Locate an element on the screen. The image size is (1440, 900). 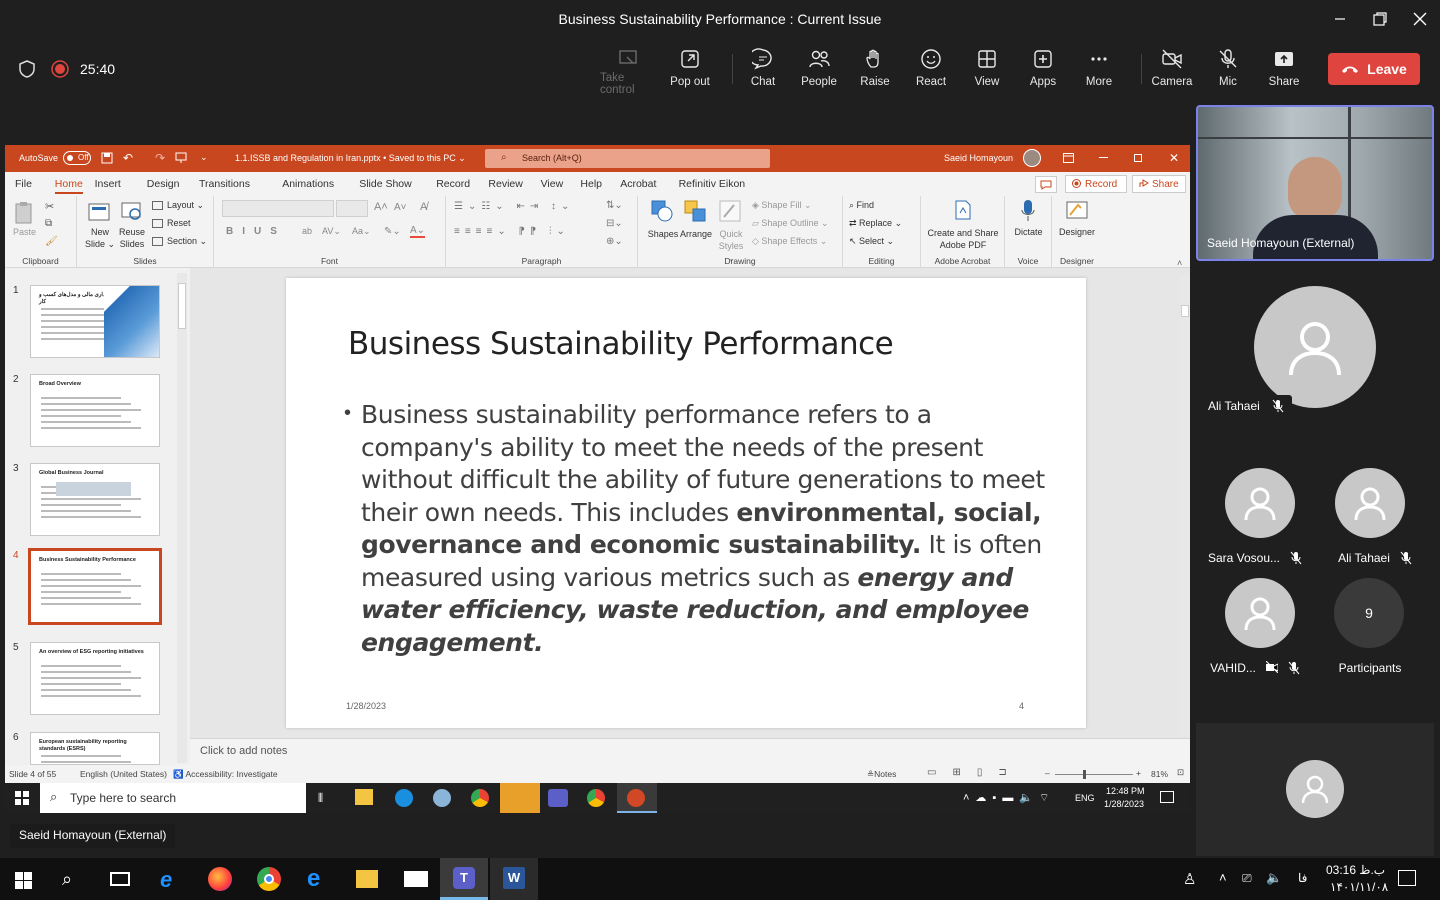
action-center-icon is located at coordinates (1407, 878).